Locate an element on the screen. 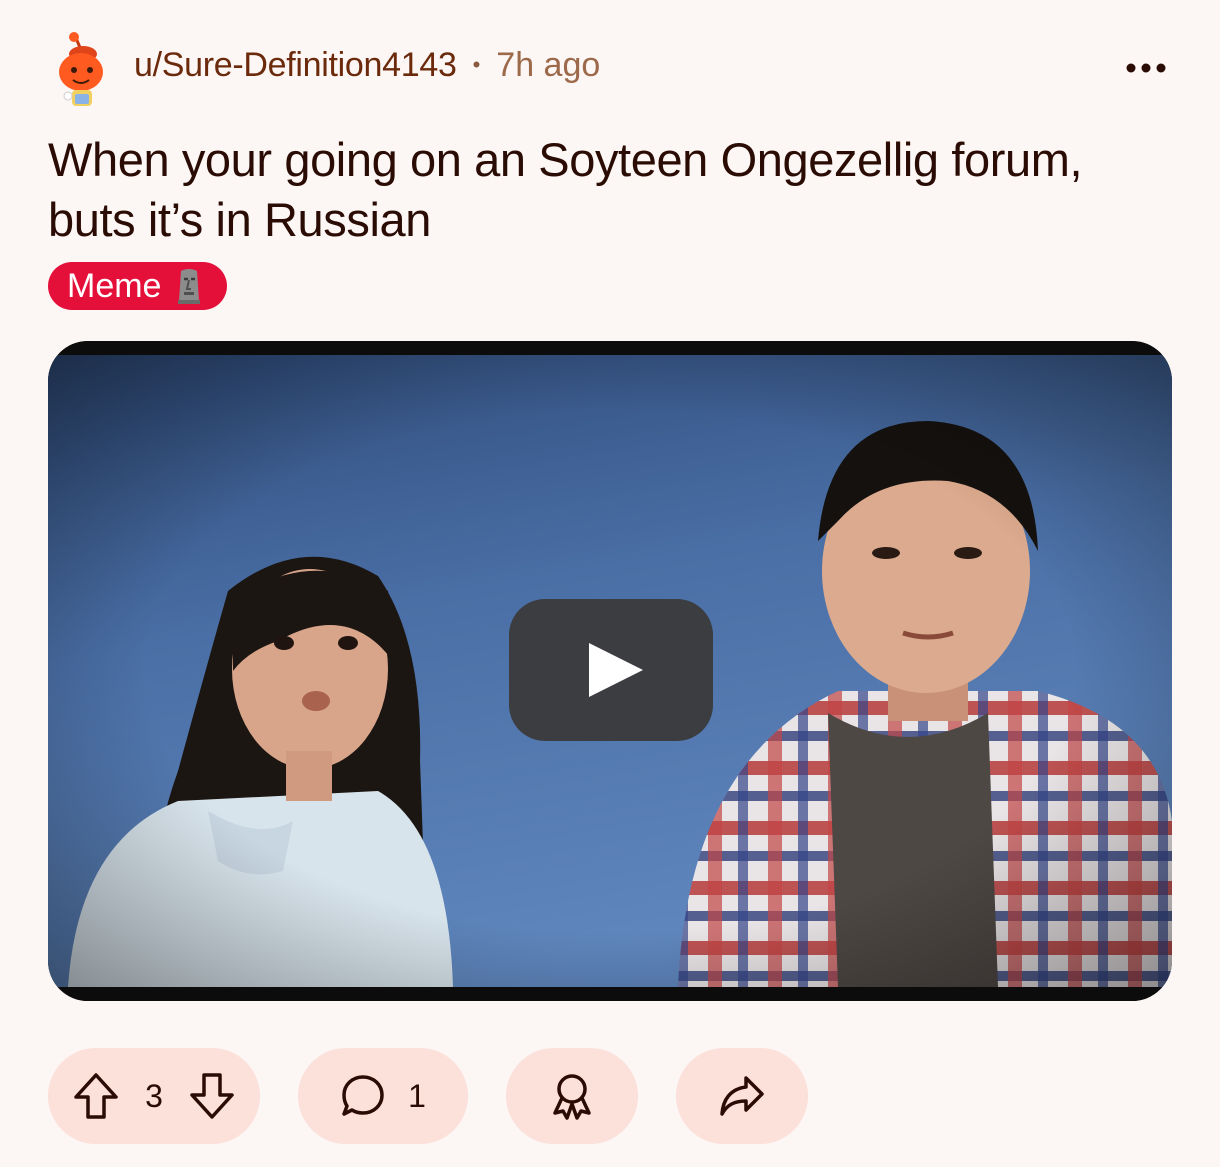 This screenshot has width=1220, height=1167. author-row: u/Sure-Definition4143 • 7h ago is located at coordinates (367, 65).